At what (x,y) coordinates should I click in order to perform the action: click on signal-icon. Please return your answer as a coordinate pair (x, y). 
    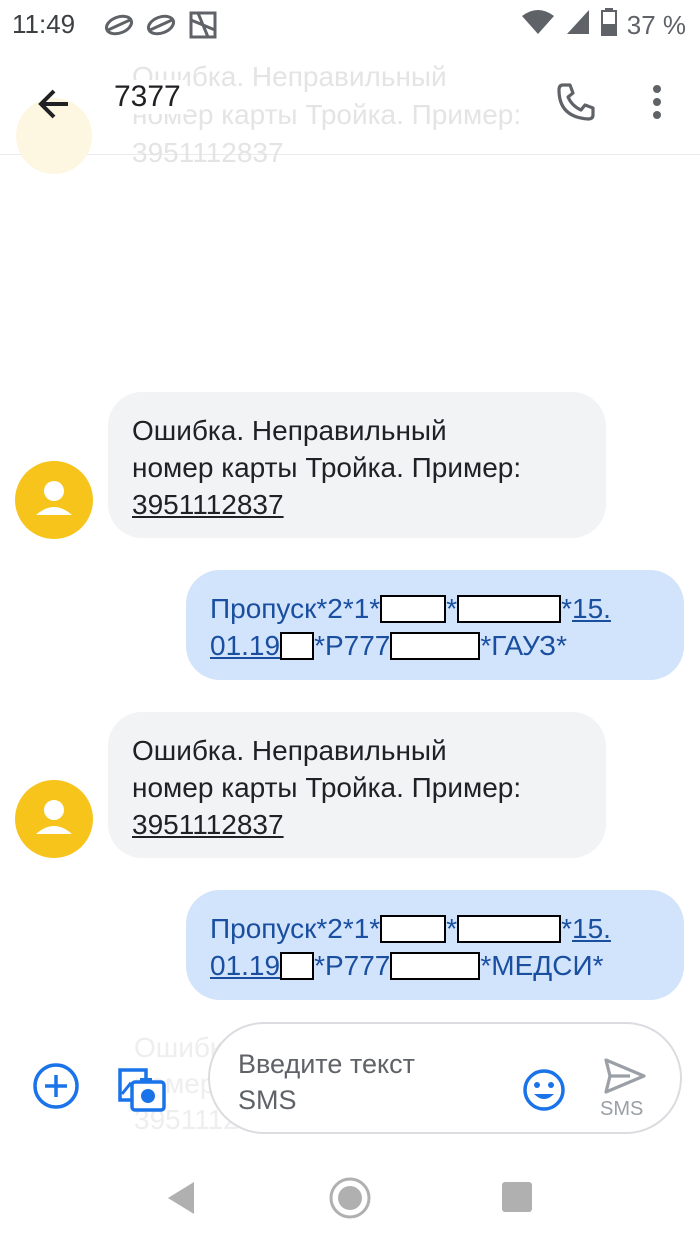
    Looking at the image, I should click on (578, 25).